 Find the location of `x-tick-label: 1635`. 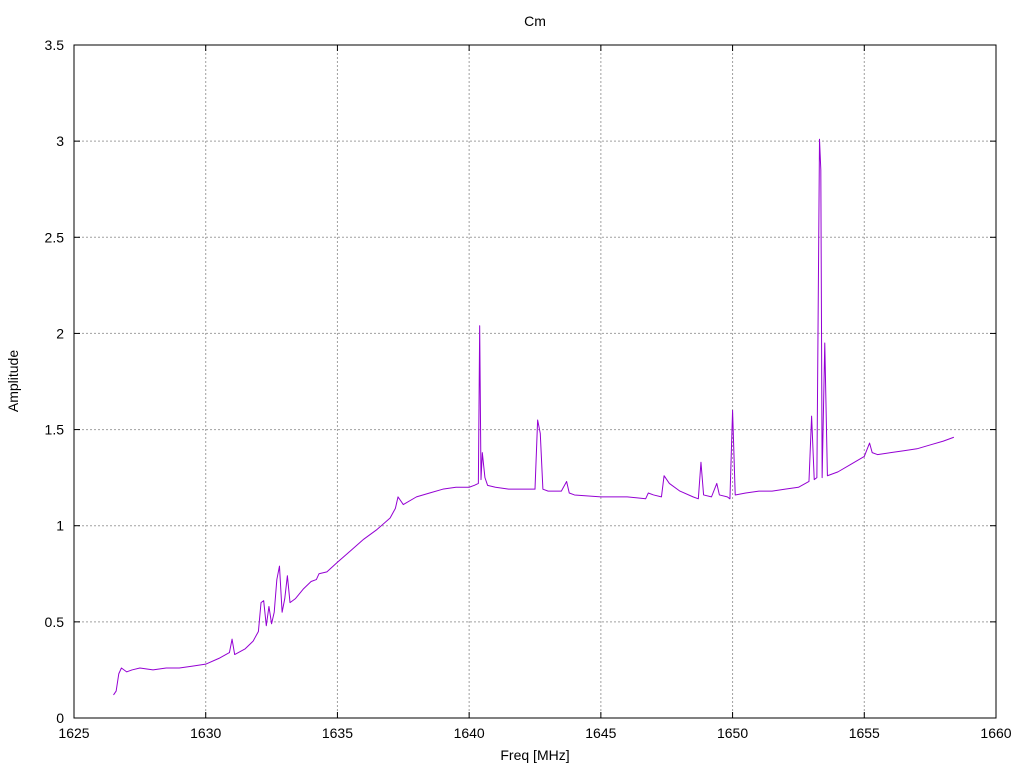

x-tick-label: 1635 is located at coordinates (337, 733).